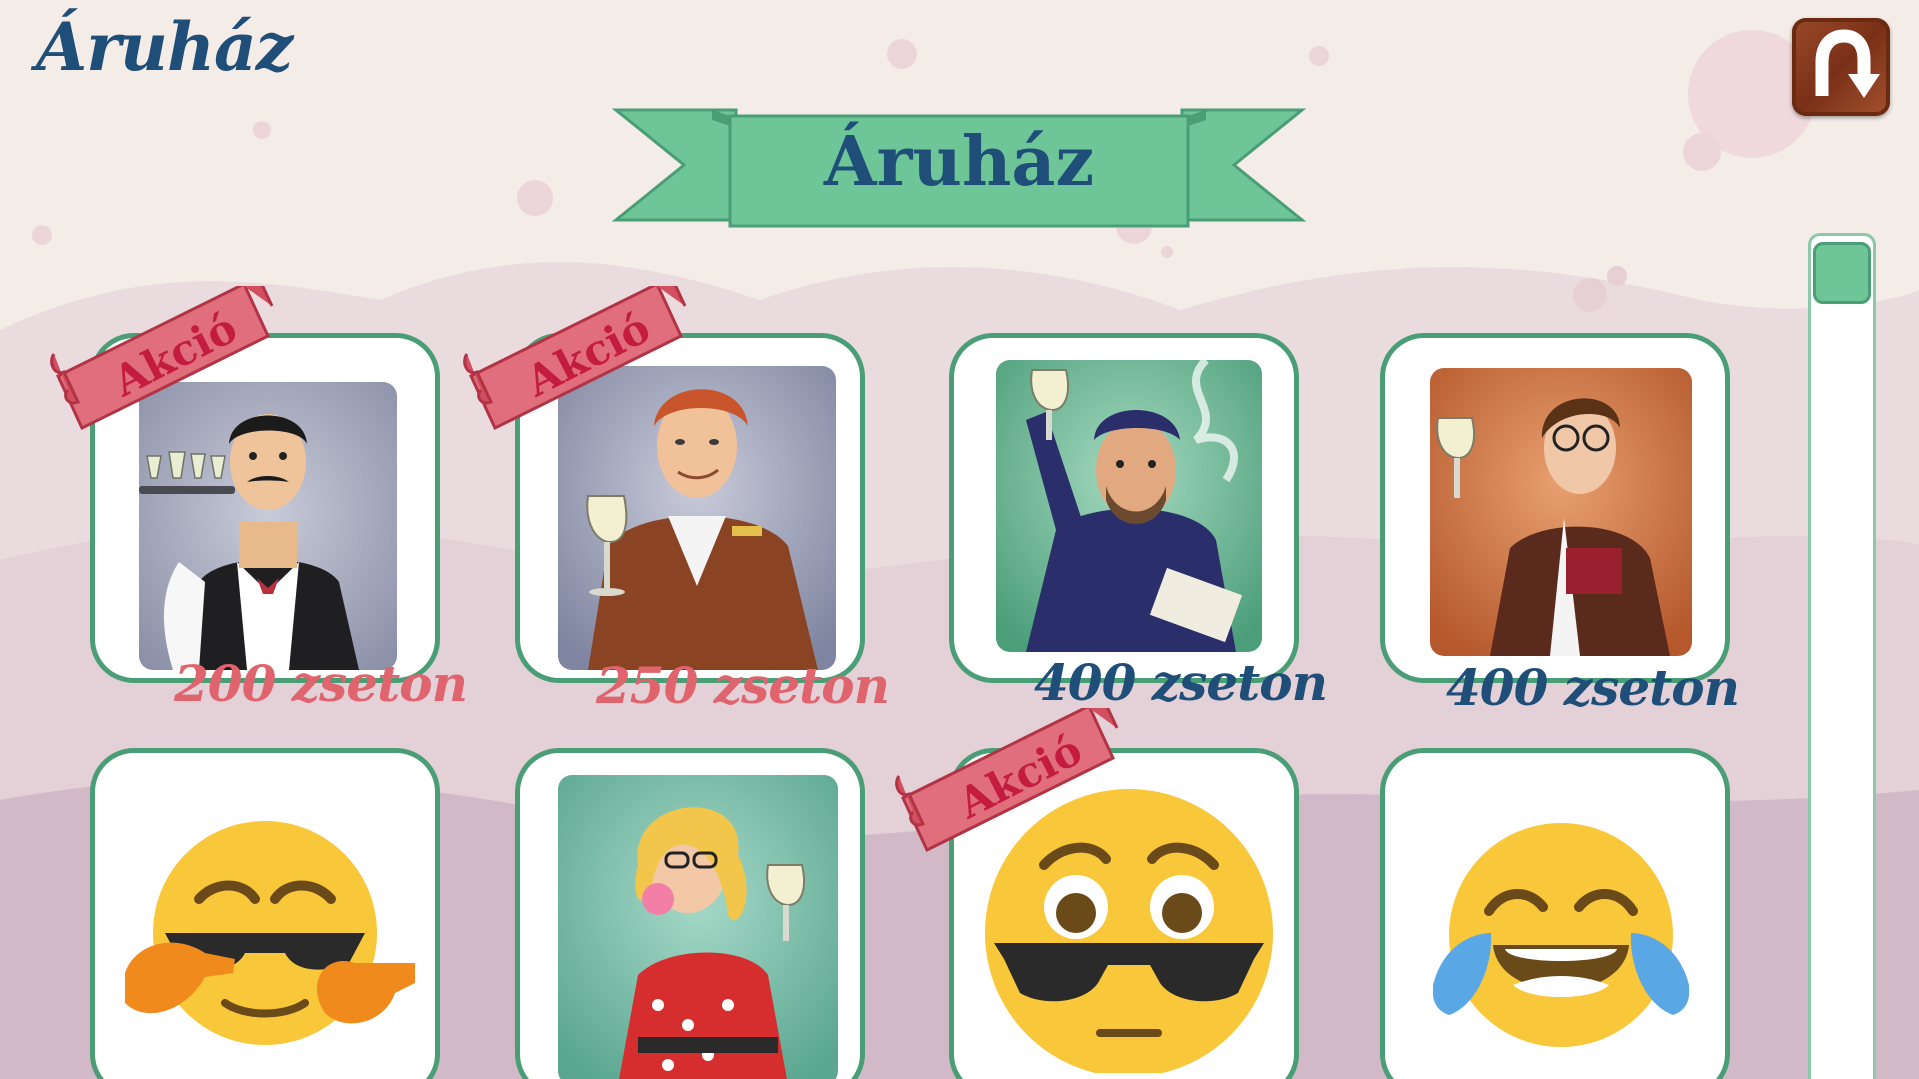  I want to click on shop-item-salesman, so click(690, 508).